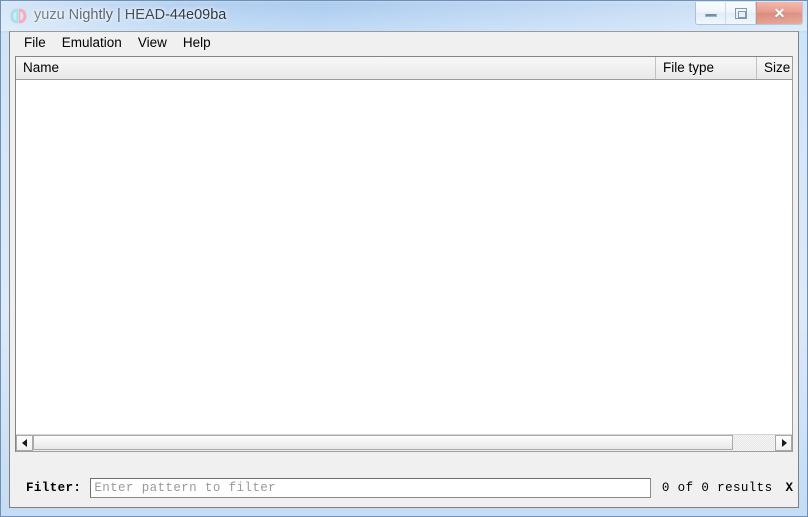 The height and width of the screenshot is (517, 808). I want to click on window-controls: ✕, so click(749, 13).